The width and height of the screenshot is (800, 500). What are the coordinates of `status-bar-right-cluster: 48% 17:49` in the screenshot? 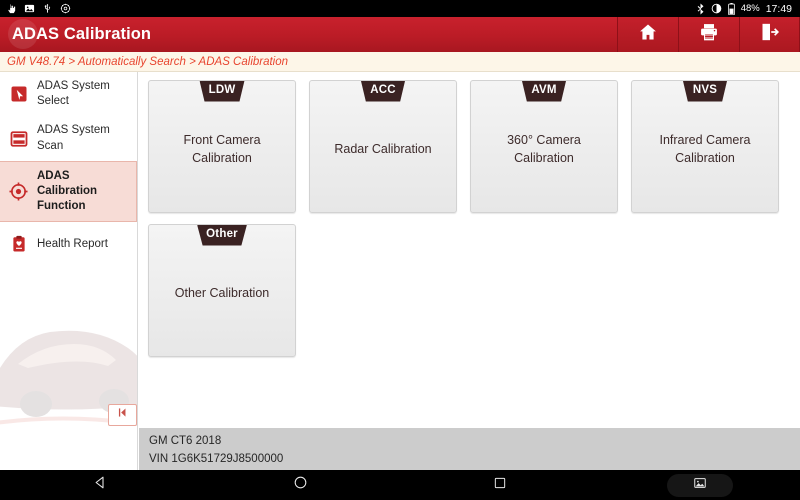 It's located at (745, 8).